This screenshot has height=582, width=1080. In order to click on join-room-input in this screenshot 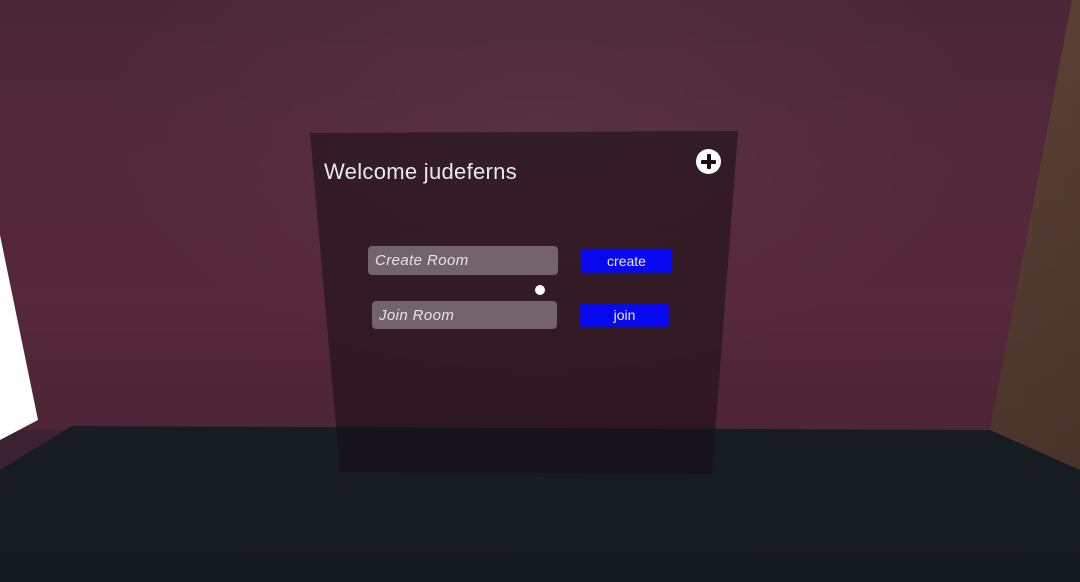, I will do `click(464, 315)`.